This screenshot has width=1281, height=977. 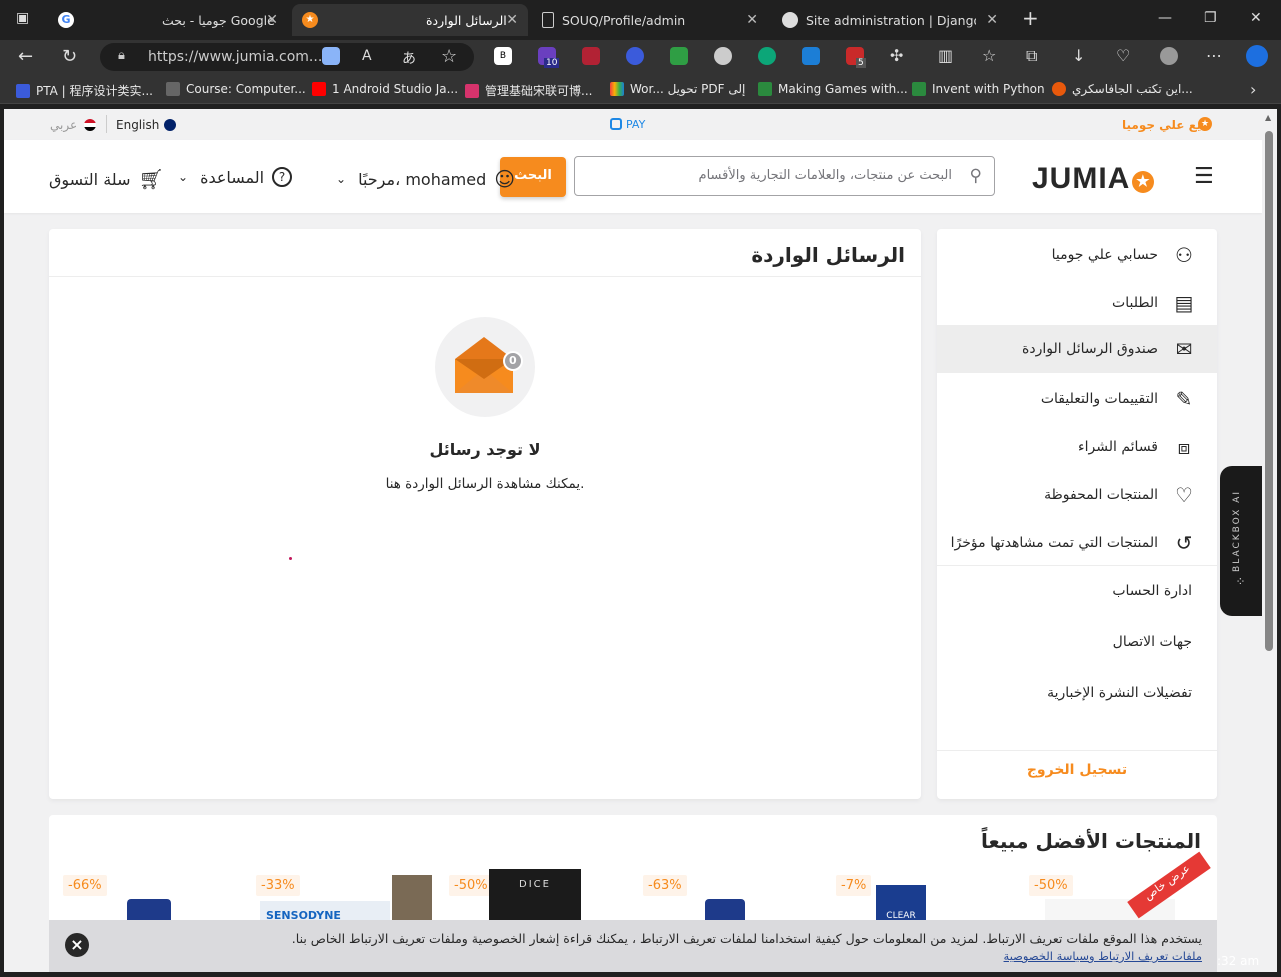 I want to click on health-icon: ♡, so click(x=1123, y=55).